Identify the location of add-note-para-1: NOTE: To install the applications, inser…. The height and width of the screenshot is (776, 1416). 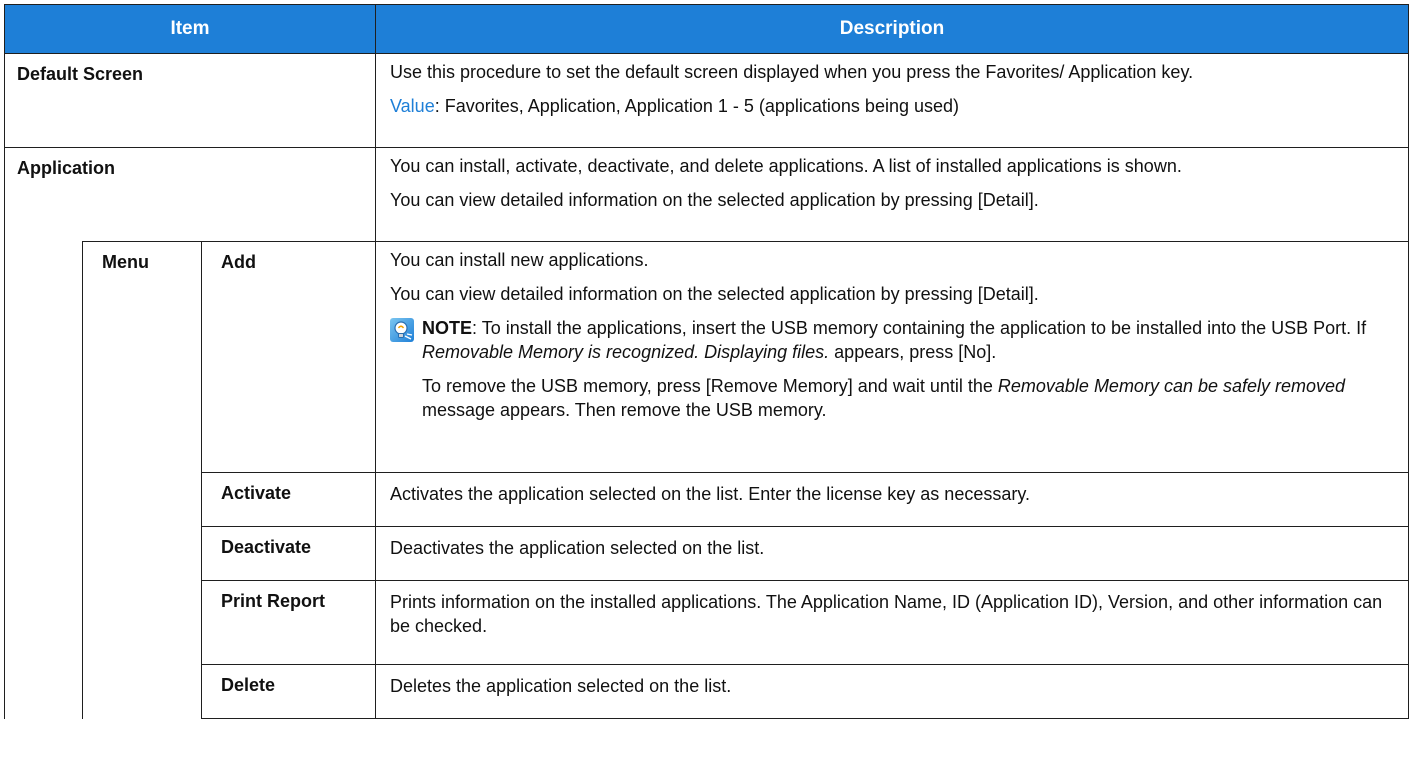
(907, 340).